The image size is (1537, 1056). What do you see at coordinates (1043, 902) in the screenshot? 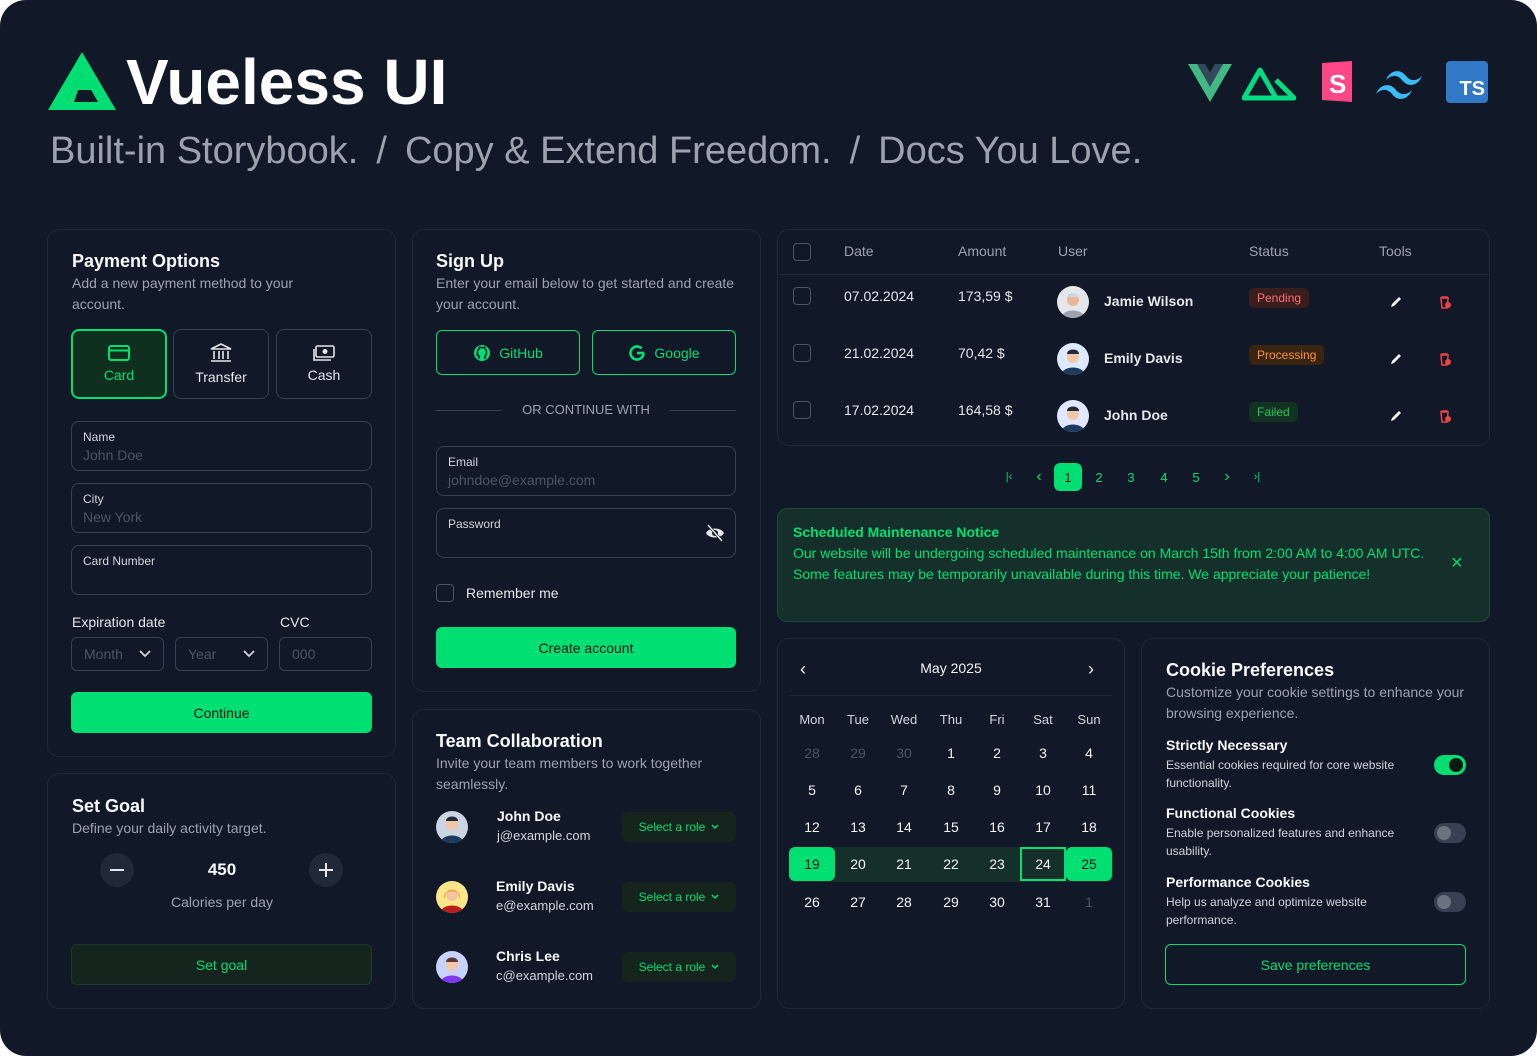
I see `calendar-day: 31` at bounding box center [1043, 902].